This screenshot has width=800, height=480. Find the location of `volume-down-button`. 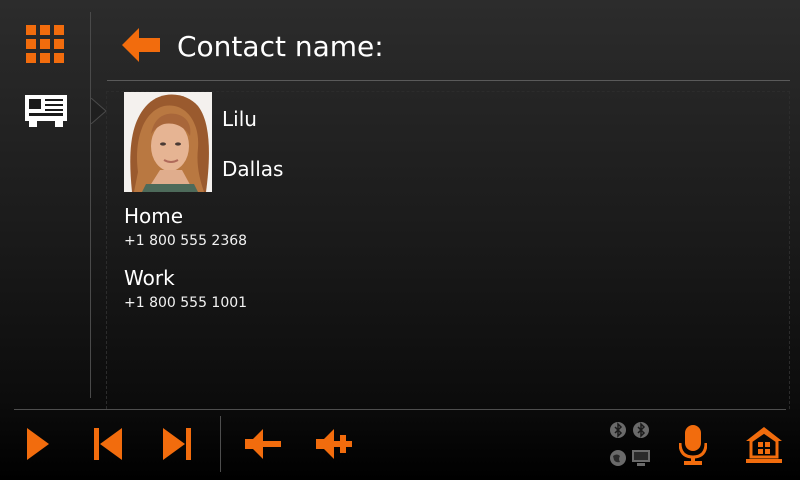

volume-down-button is located at coordinates (263, 444).